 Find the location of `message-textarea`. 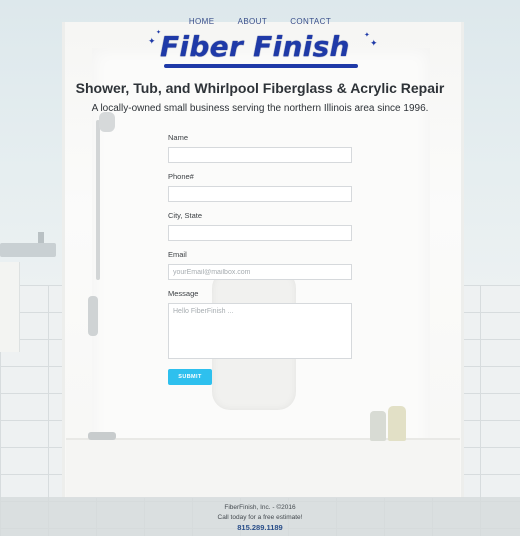

message-textarea is located at coordinates (260, 331).